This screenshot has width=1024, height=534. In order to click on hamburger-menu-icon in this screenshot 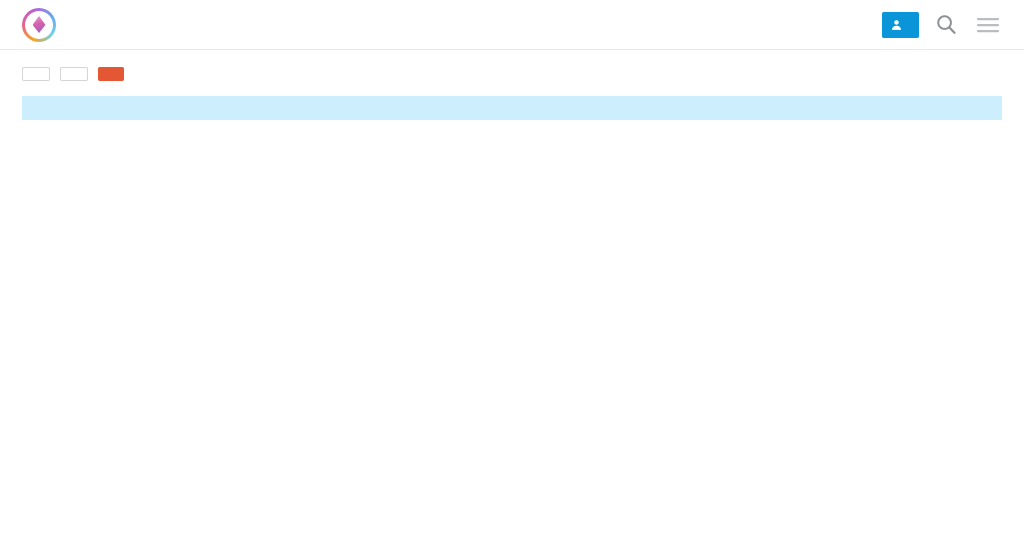, I will do `click(988, 24)`.